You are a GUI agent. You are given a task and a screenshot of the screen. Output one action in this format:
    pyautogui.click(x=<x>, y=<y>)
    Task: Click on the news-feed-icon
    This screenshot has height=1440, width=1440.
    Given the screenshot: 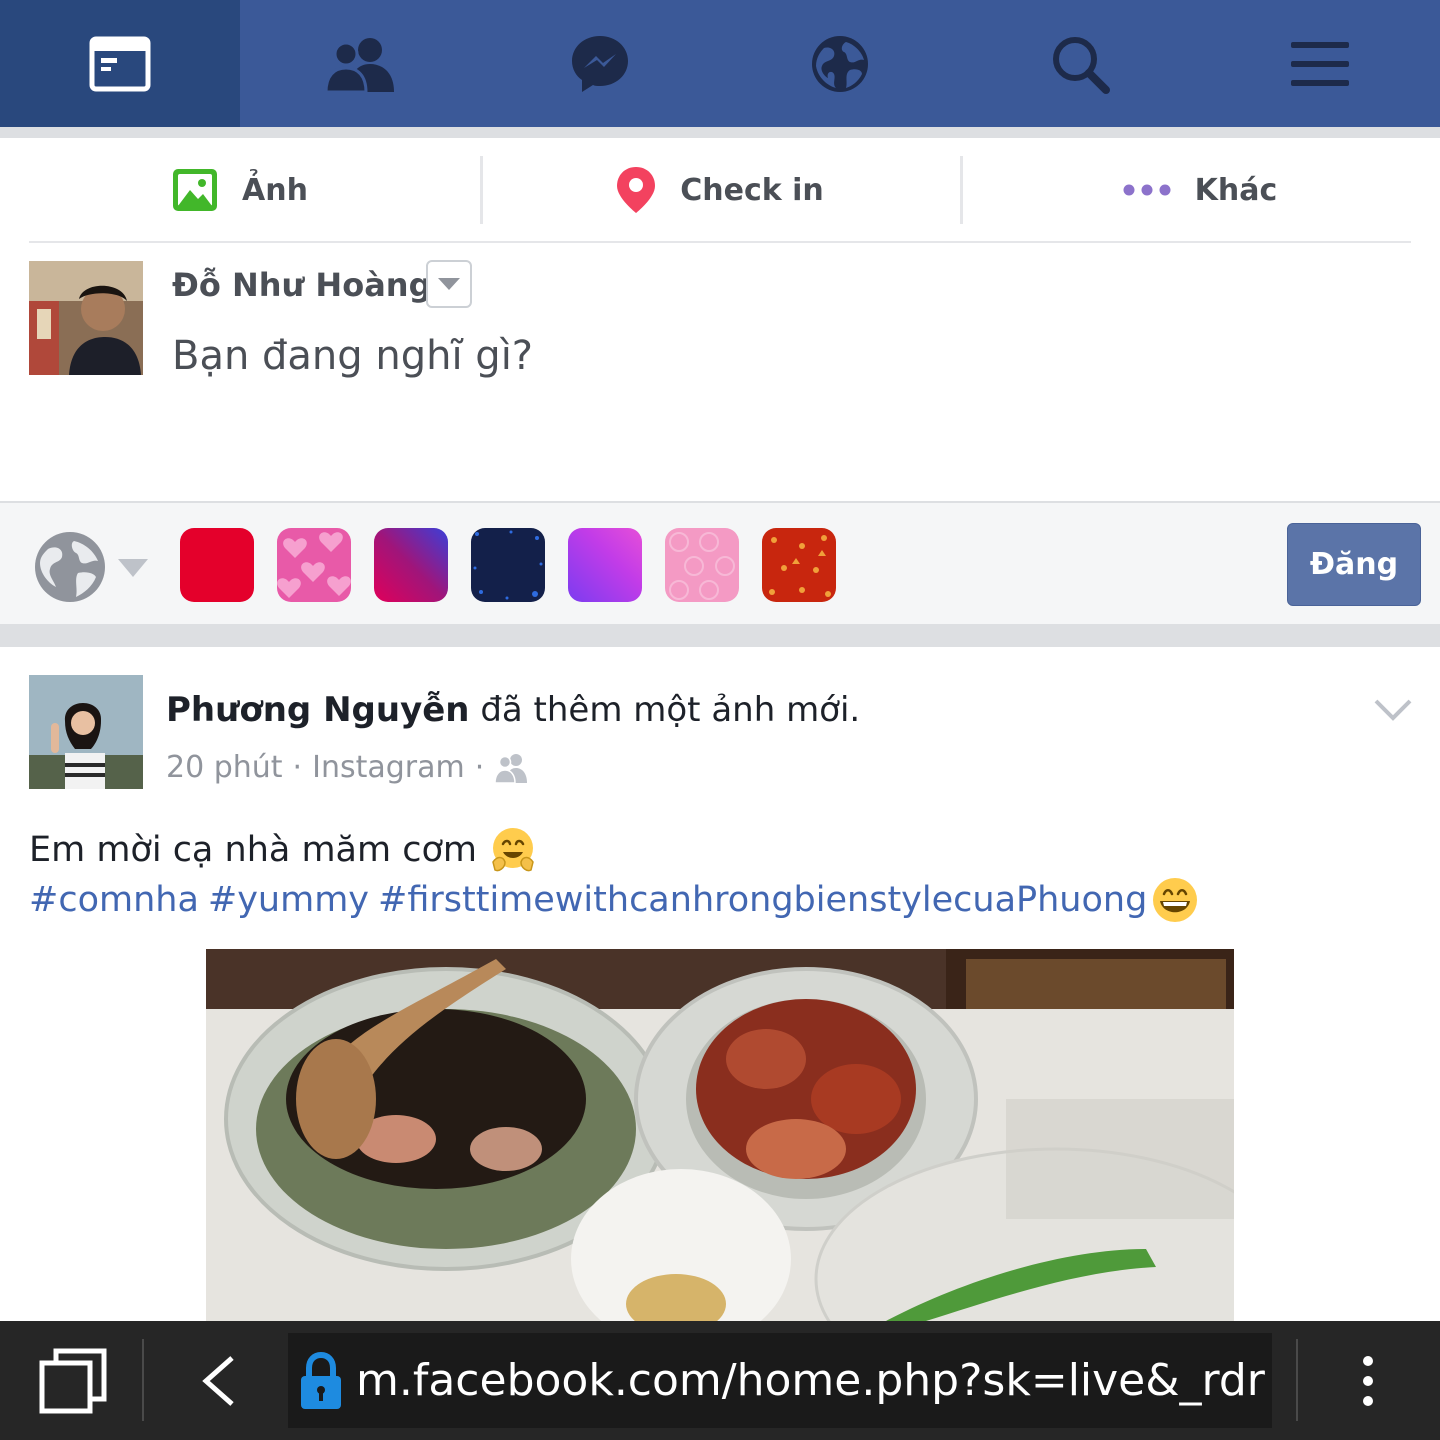 What is the action you would take?
    pyautogui.click(x=120, y=63)
    